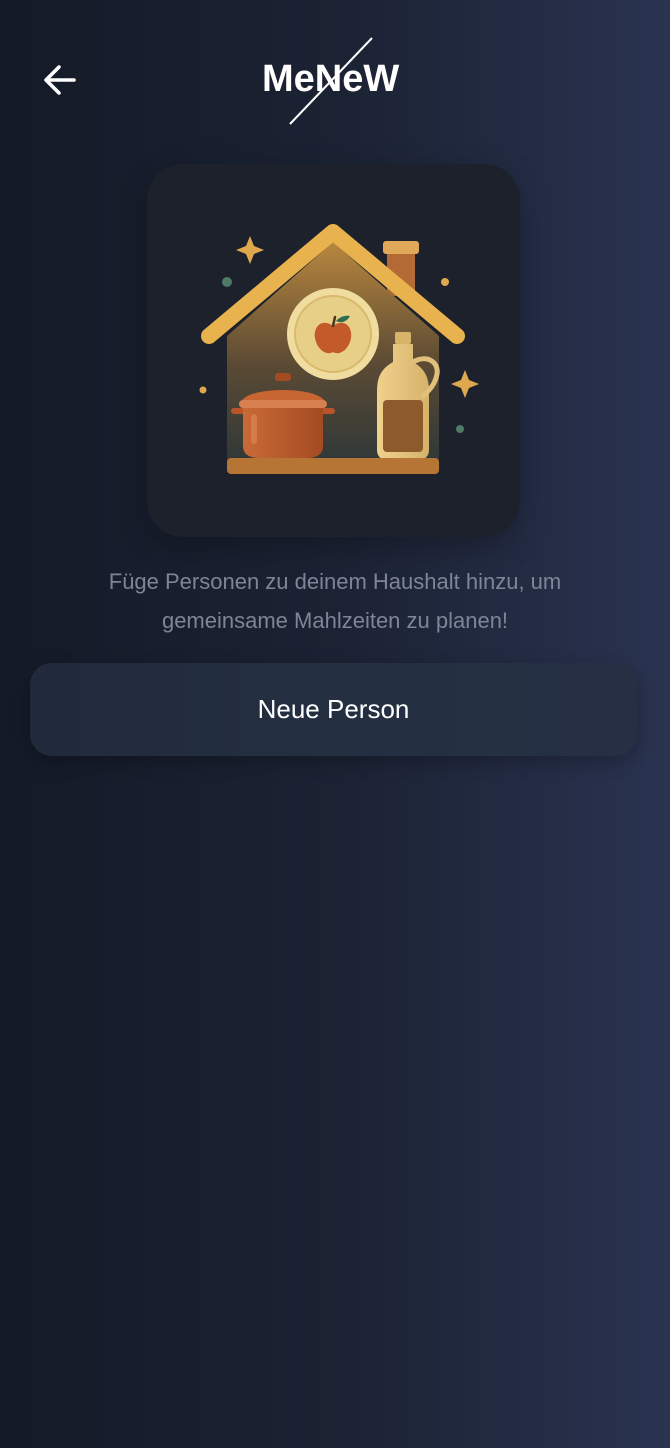 This screenshot has width=670, height=1448. I want to click on info-line-2: gemeinsame Mahlzeiten zu planen!, so click(335, 620).